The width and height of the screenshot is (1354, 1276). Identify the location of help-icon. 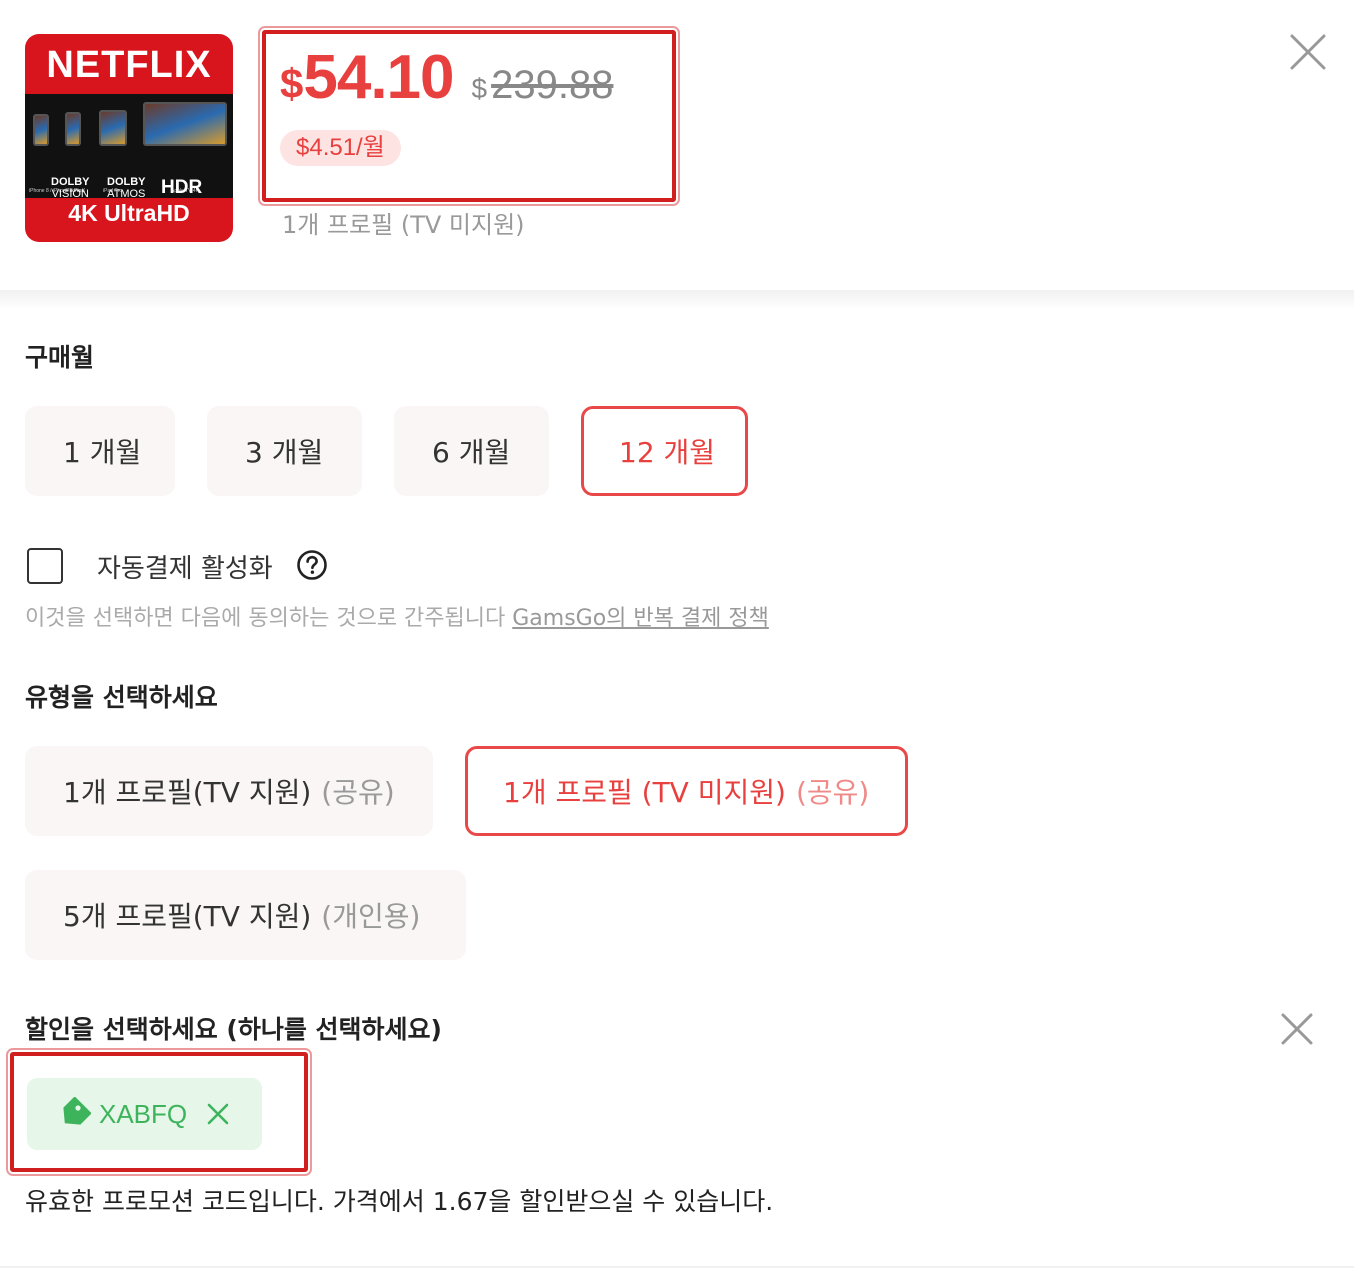
(312, 565).